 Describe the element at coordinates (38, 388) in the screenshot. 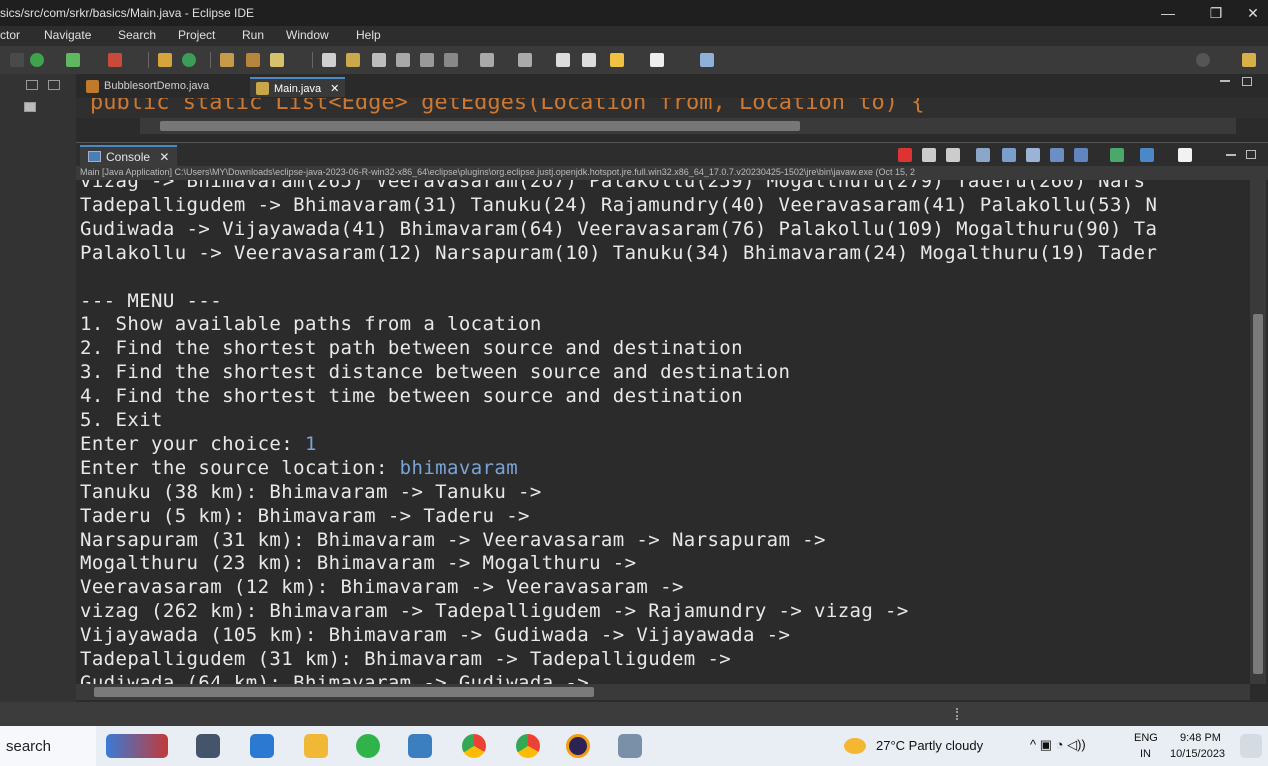

I see `left-view-strip` at that location.